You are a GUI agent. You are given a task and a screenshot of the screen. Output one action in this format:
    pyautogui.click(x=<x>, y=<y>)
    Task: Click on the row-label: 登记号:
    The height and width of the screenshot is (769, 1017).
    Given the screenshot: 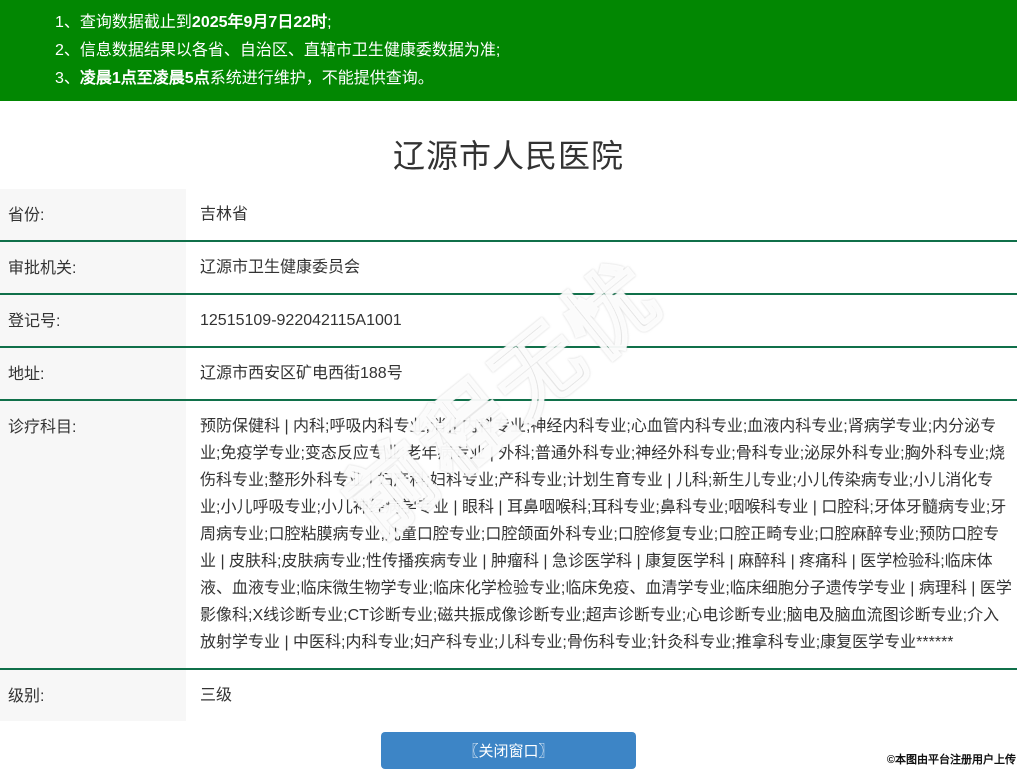 What is the action you would take?
    pyautogui.click(x=93, y=320)
    